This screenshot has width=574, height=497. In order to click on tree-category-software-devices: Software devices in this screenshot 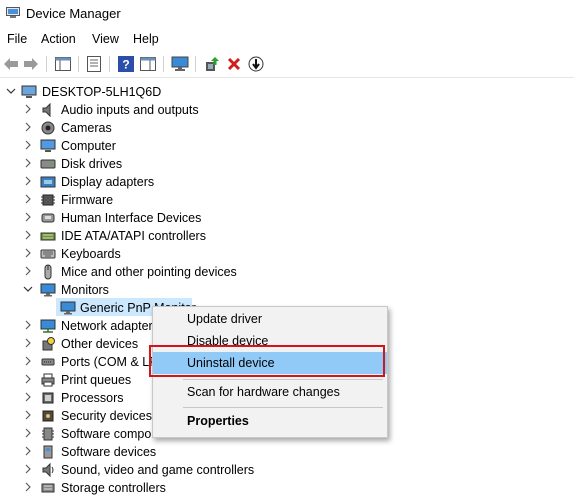, I will do `click(150, 452)`.